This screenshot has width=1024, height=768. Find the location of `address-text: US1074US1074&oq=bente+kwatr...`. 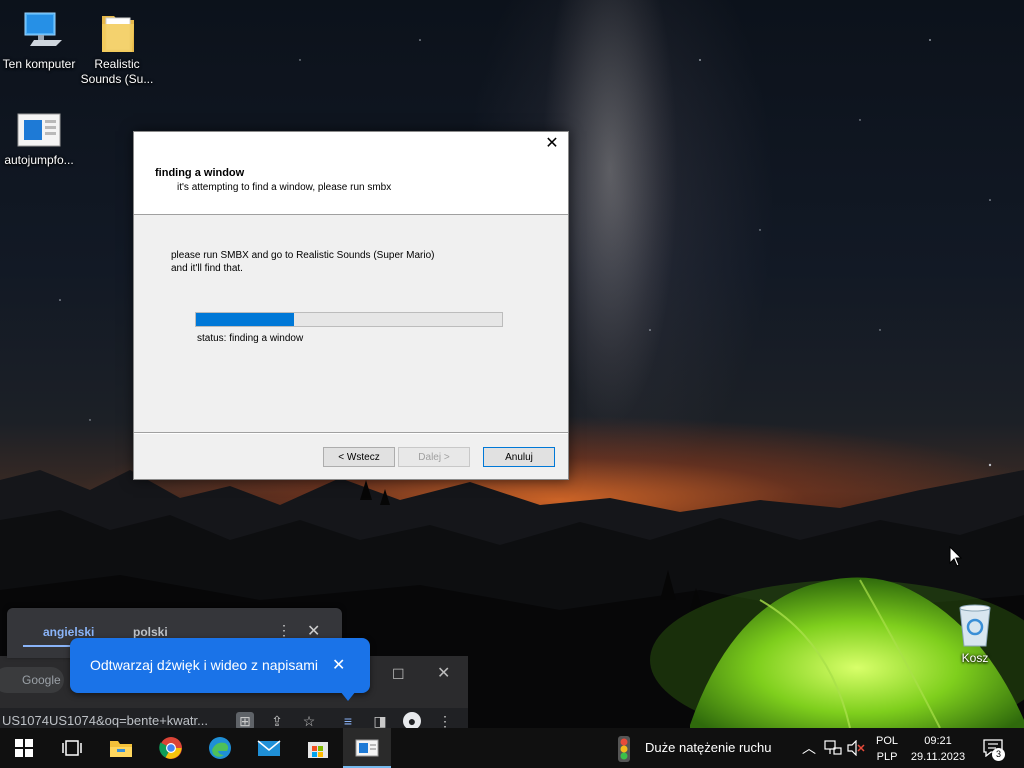

address-text: US1074US1074&oq=bente+kwatr... is located at coordinates (105, 720).